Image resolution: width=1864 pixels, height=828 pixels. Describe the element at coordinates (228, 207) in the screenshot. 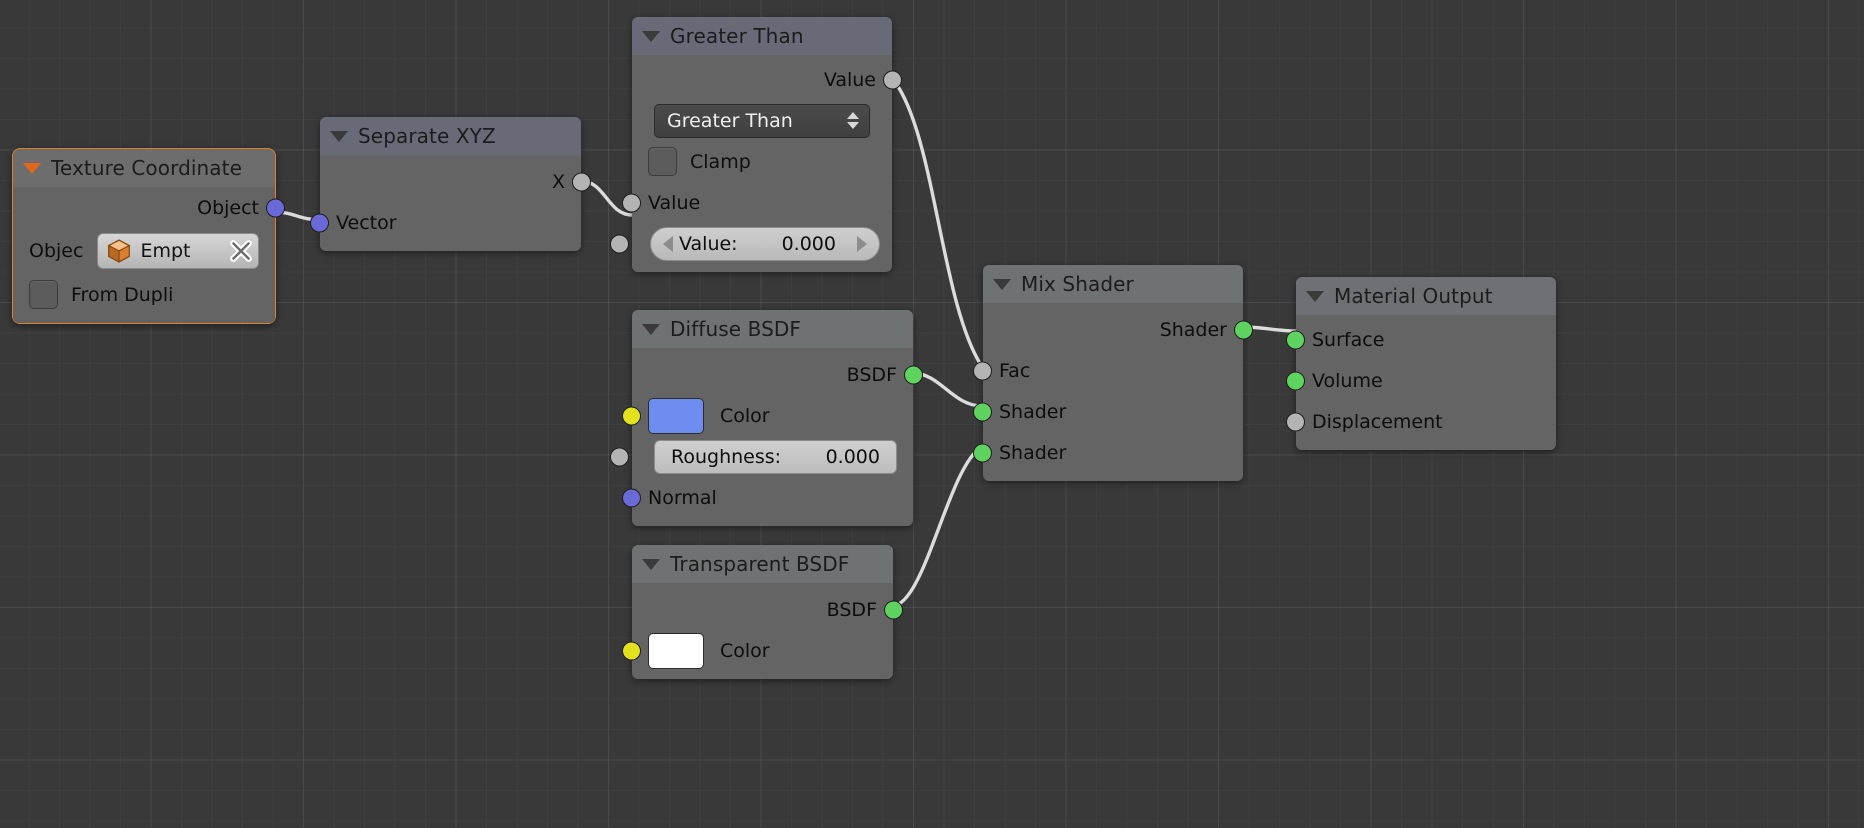

I see `output-label-object: Object` at that location.